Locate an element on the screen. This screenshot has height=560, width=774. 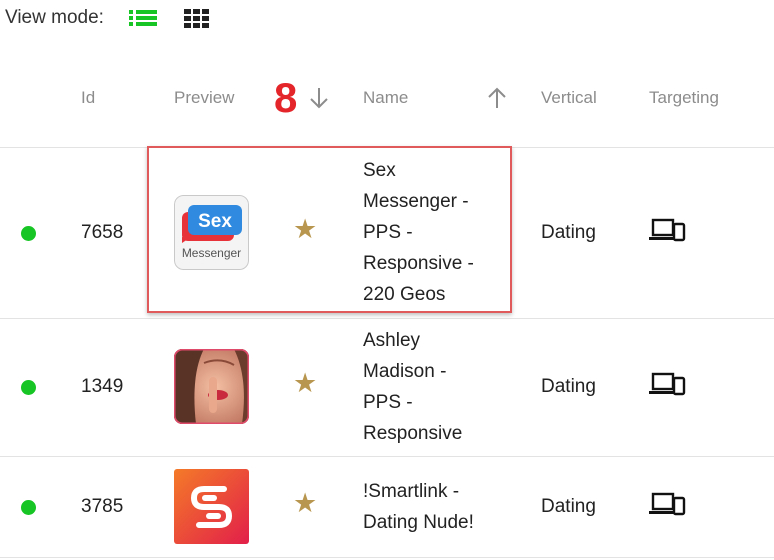
offer-name: !Smartlink - Dating Nude! is located at coordinates (433, 507).